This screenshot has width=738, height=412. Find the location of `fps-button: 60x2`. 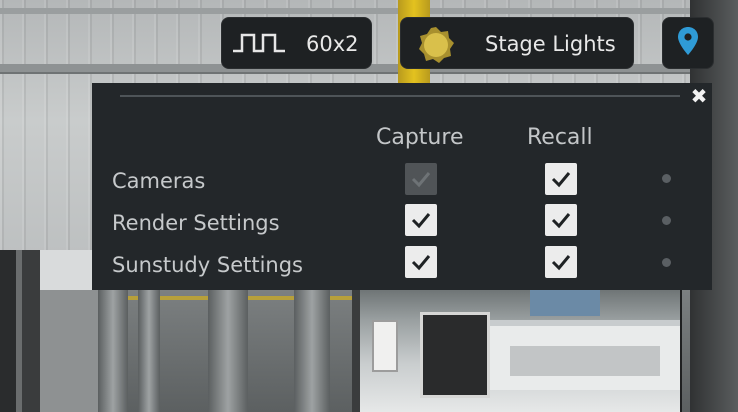

fps-button: 60x2 is located at coordinates (296, 43).